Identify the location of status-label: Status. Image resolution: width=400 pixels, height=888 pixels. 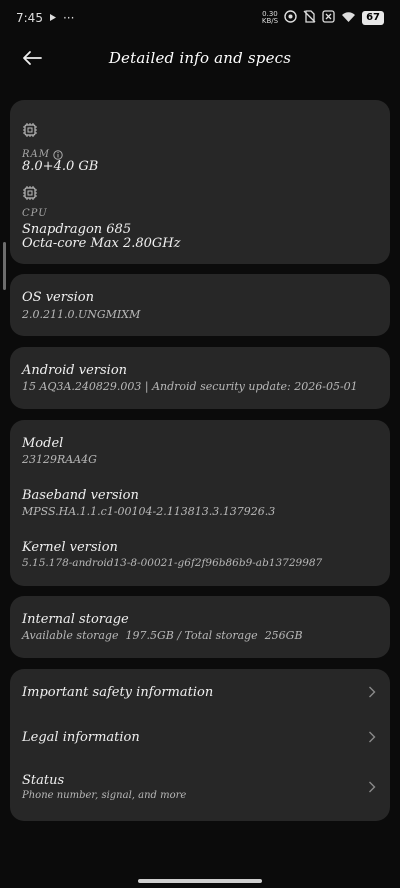
(43, 780).